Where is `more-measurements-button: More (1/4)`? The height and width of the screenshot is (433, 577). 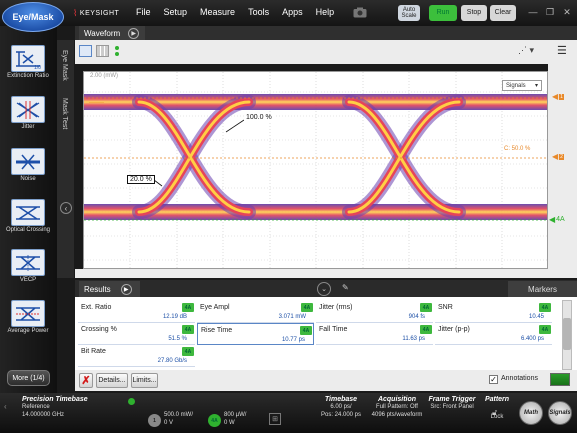
more-measurements-button: More (1/4) is located at coordinates (28, 378).